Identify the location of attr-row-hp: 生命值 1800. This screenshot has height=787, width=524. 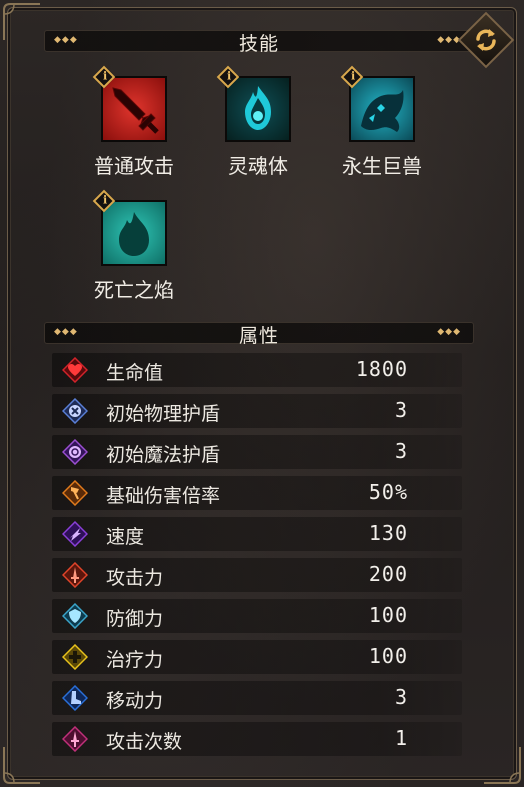
(257, 370).